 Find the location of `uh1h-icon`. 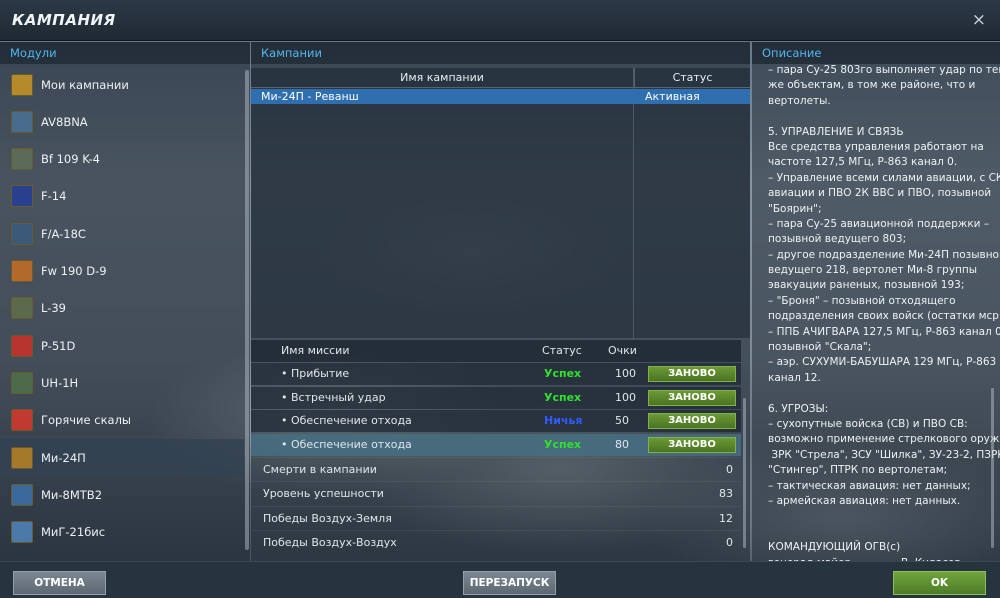

uh1h-icon is located at coordinates (22, 382).